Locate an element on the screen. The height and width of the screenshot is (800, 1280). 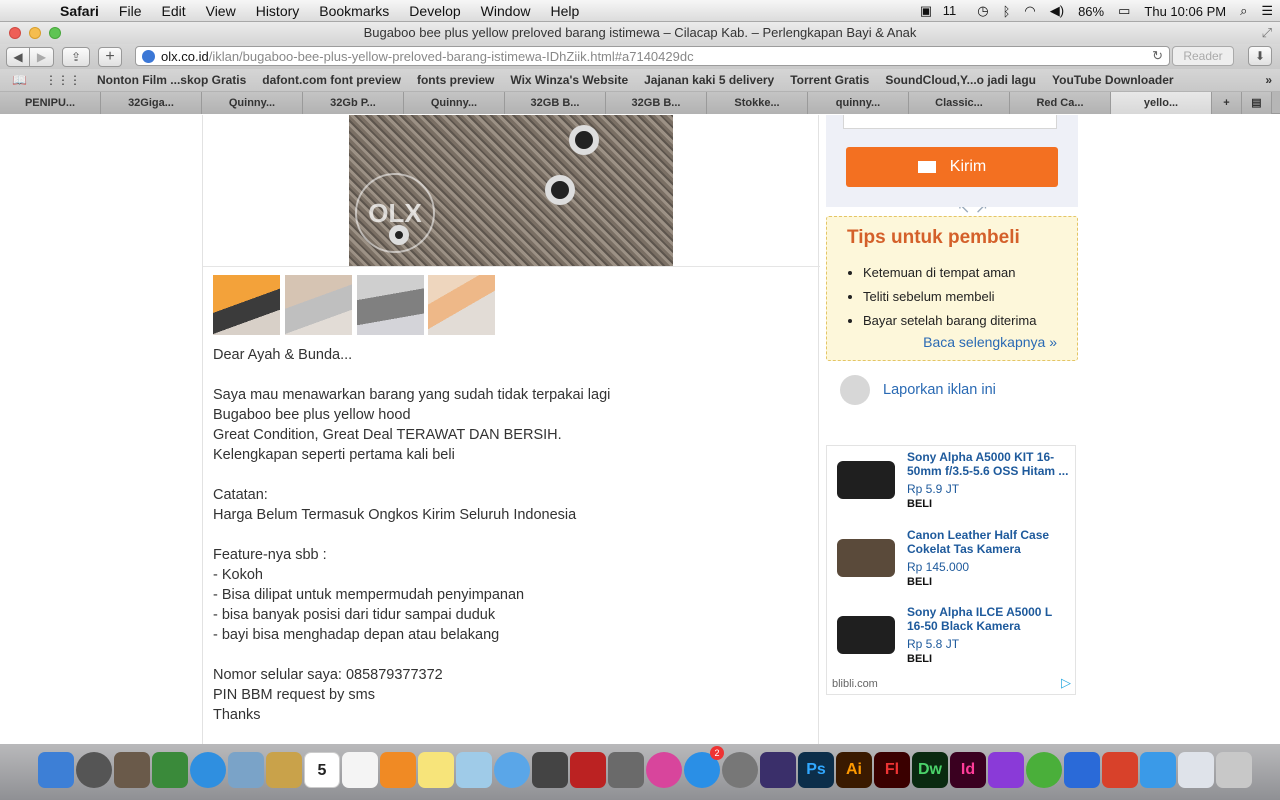
forward-button: ▶ is located at coordinates (42, 56).